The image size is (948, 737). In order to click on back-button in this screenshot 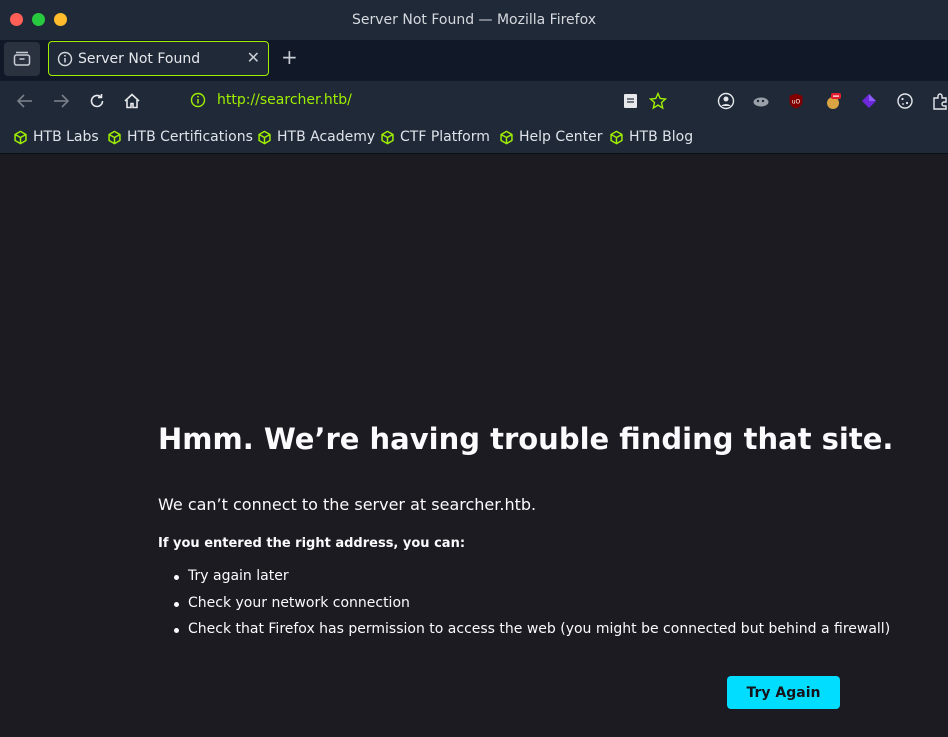, I will do `click(25, 101)`.